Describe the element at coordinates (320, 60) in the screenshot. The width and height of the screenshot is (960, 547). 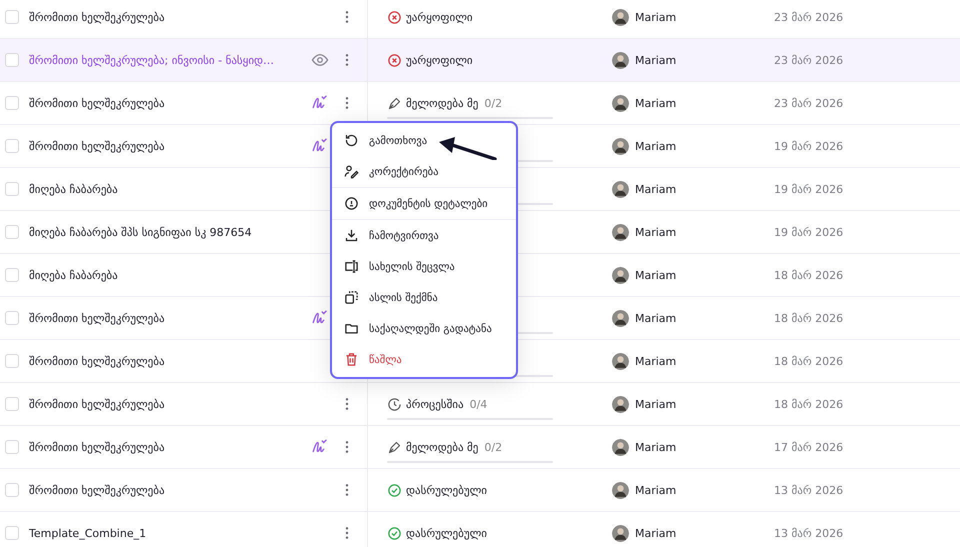
I see `eye-icon` at that location.